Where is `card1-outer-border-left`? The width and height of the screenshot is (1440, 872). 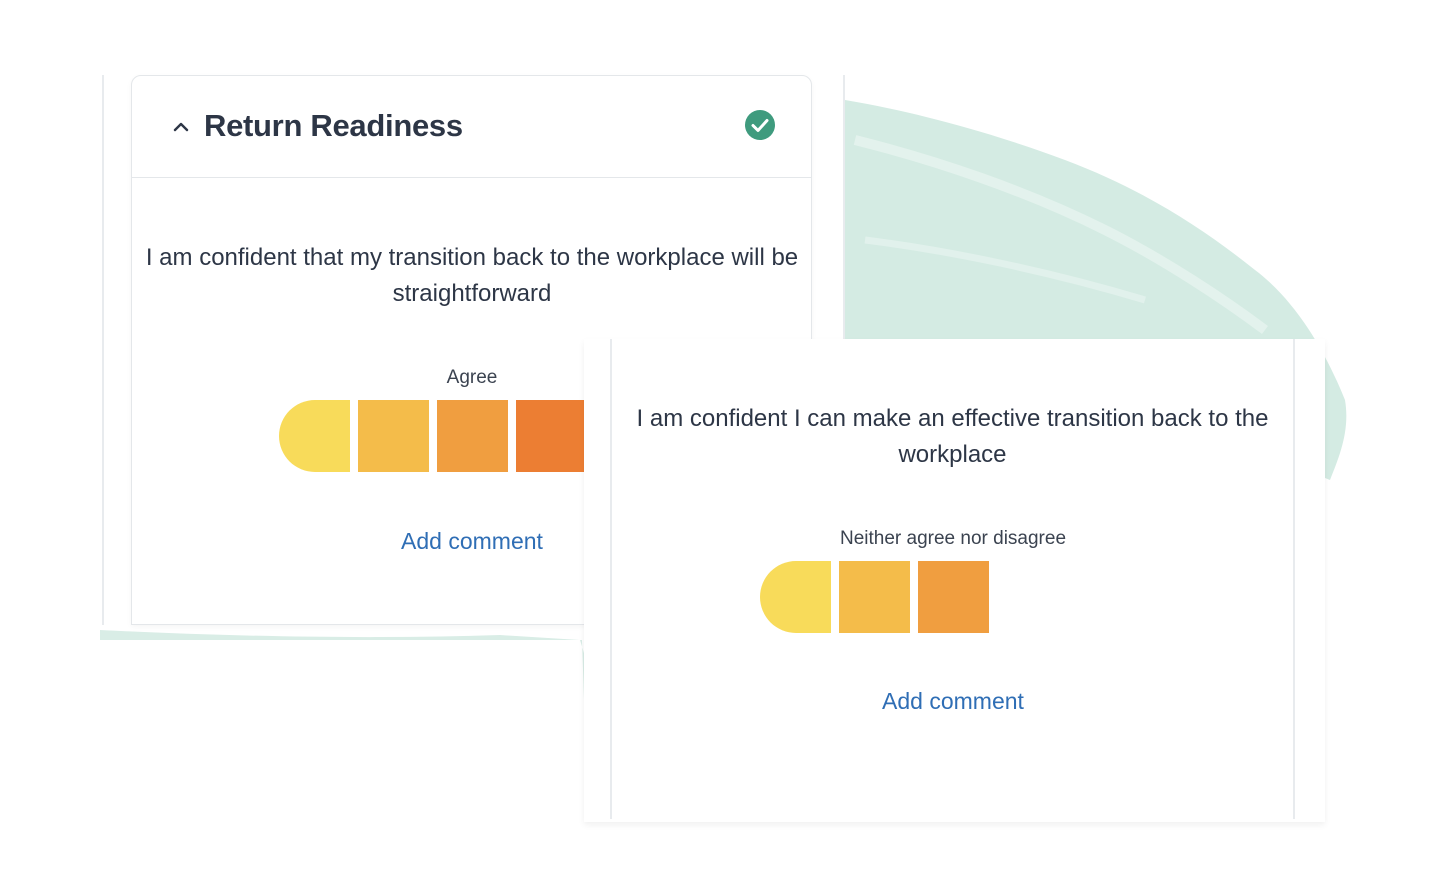 card1-outer-border-left is located at coordinates (103, 350).